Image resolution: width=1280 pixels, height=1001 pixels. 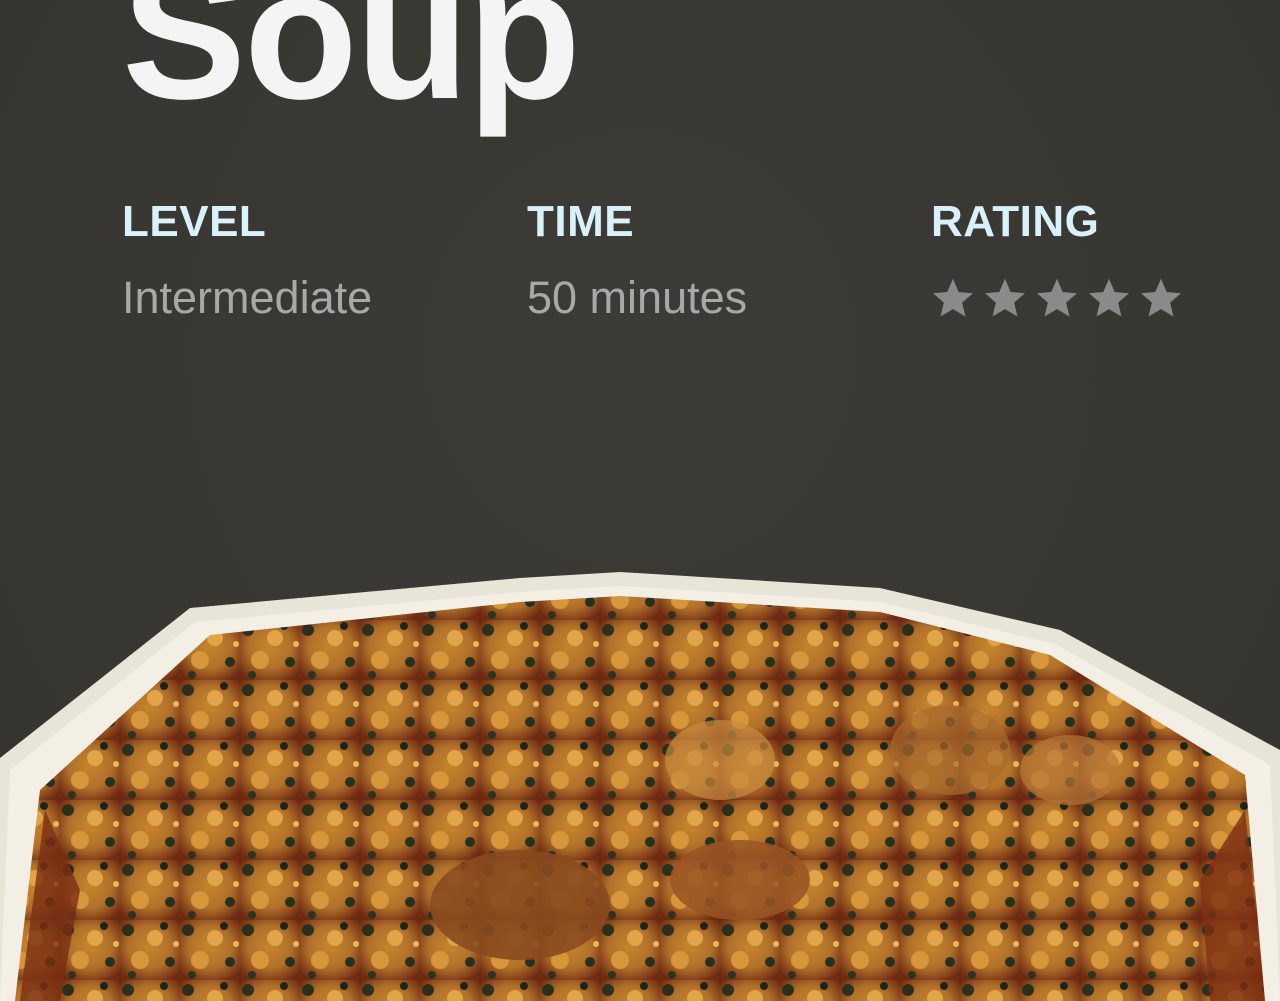 What do you see at coordinates (1057, 259) in the screenshot?
I see `rating-section: RATING` at bounding box center [1057, 259].